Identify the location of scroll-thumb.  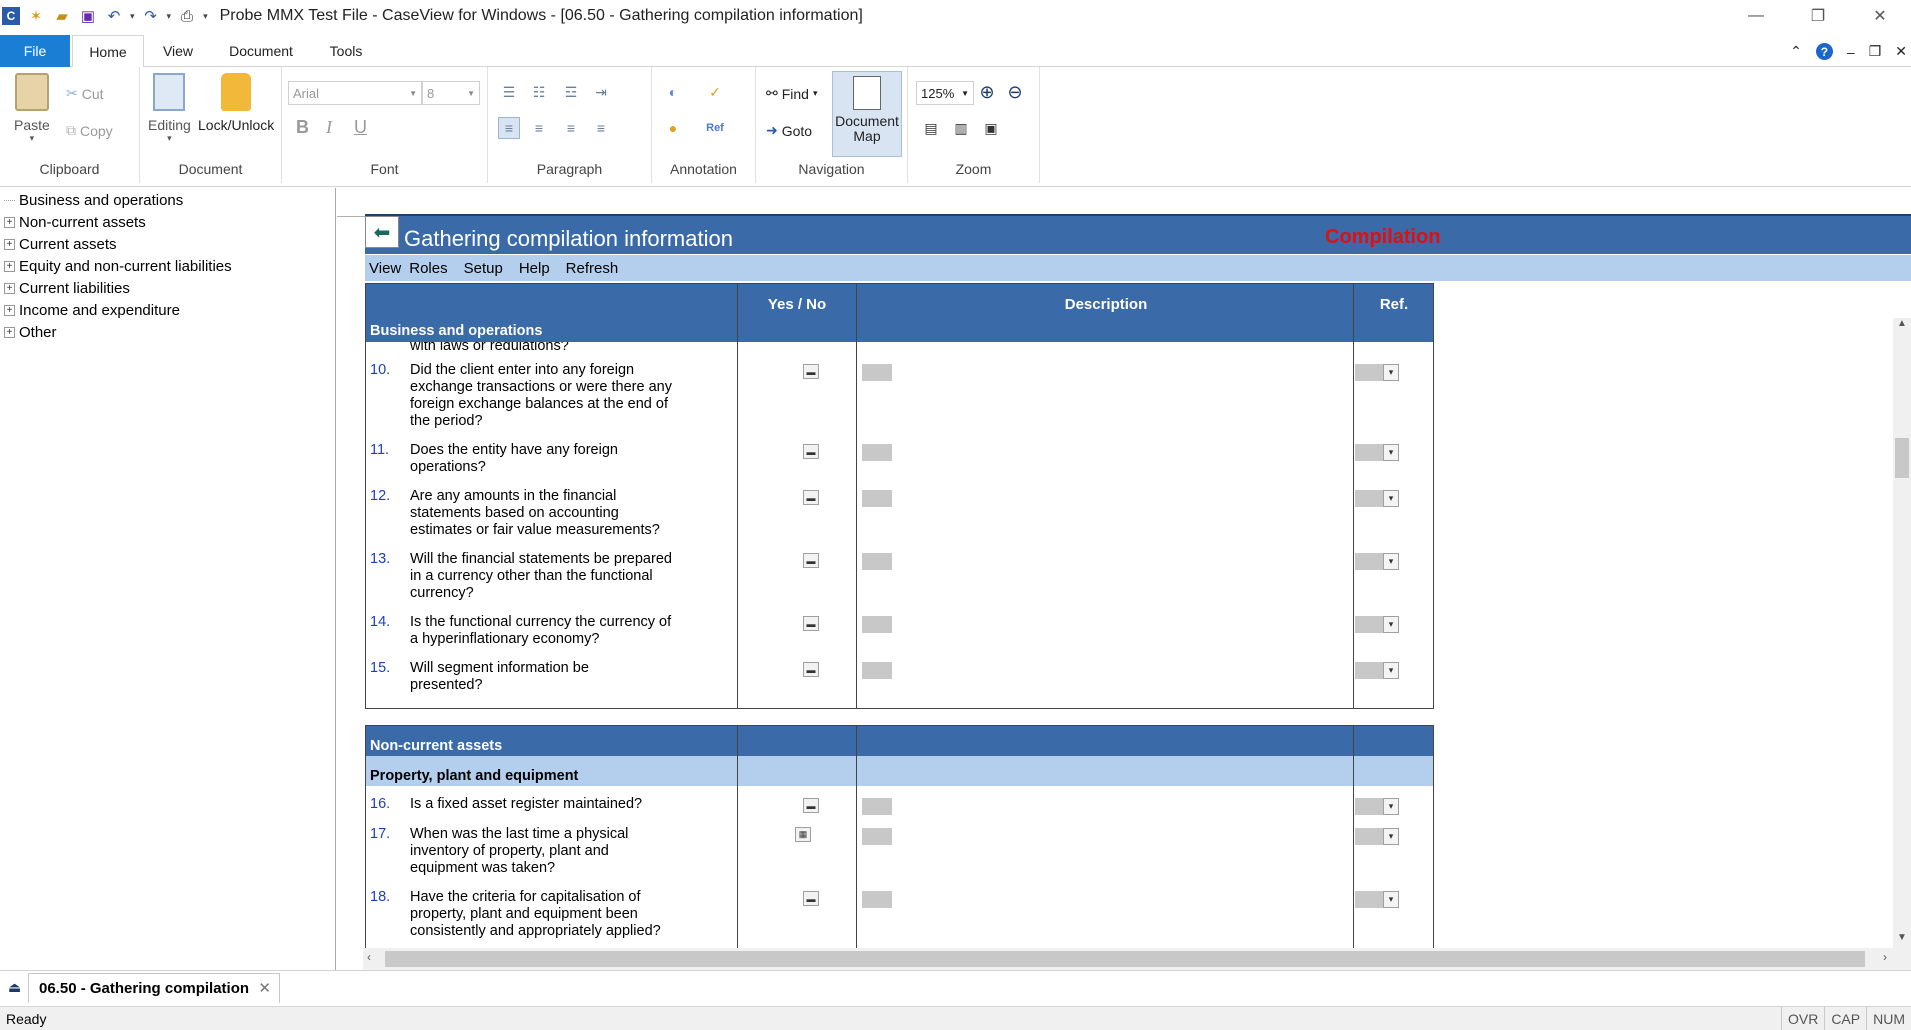
(1902, 458).